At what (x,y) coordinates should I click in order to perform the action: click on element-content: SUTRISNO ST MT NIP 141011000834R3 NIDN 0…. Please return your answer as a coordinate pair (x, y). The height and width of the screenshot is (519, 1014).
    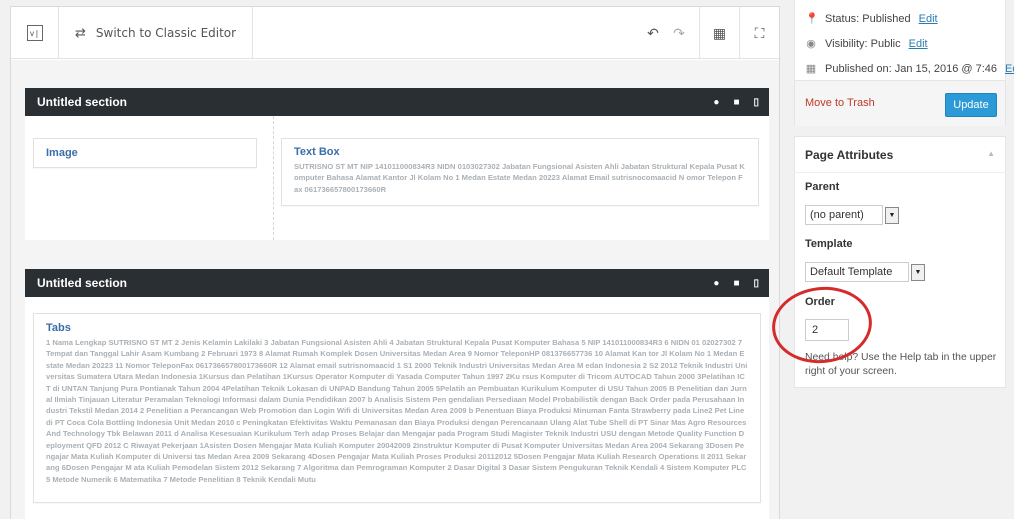
    Looking at the image, I should click on (519, 178).